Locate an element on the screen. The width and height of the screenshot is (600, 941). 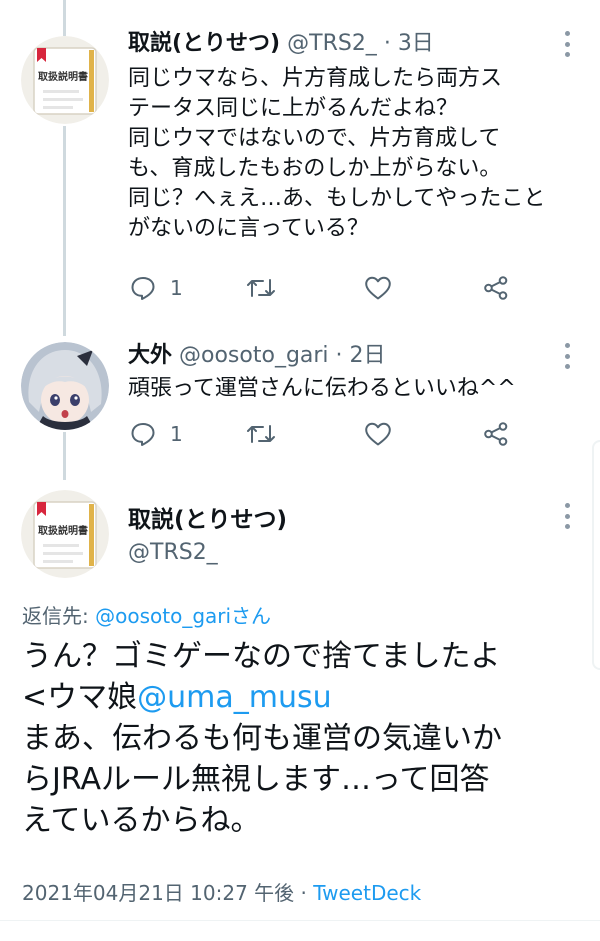
tweet-meta: 2021年04月21日 10:27 午後 · TweetDeck is located at coordinates (221, 891).